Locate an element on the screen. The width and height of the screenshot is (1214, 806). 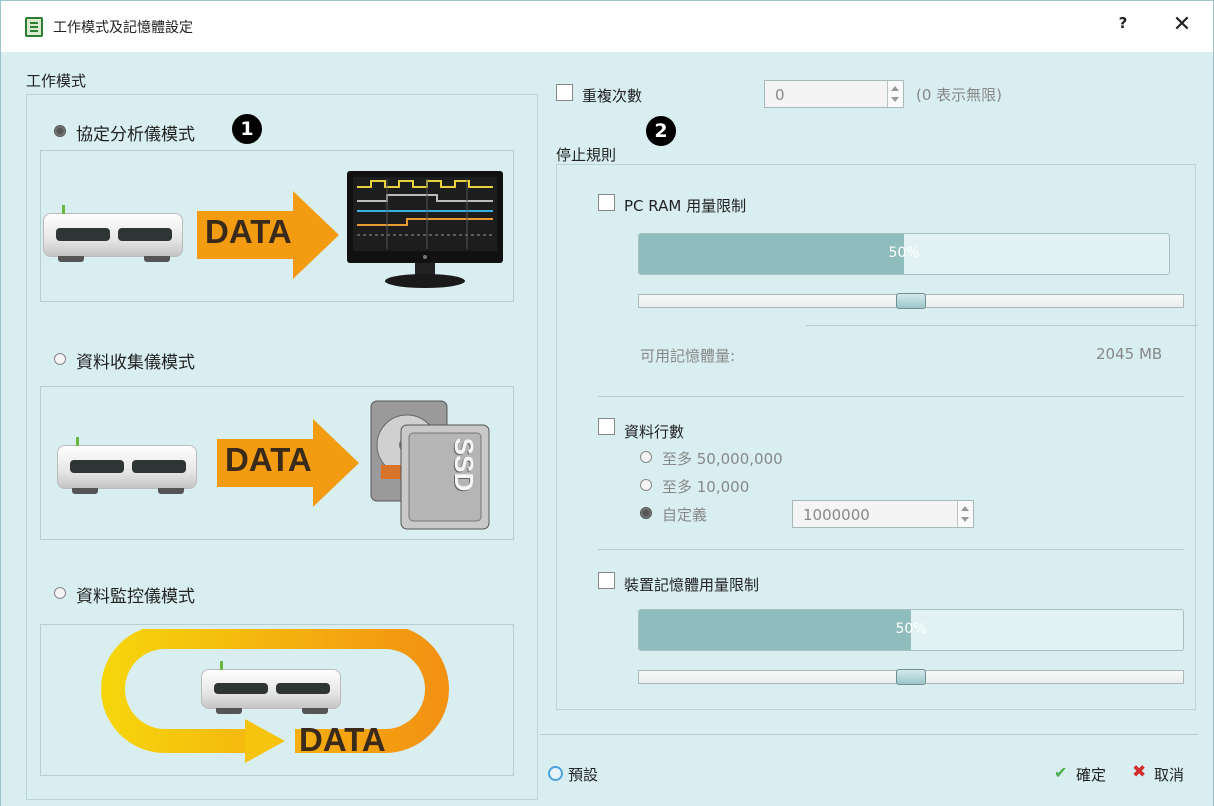
title-bar: 工作模式及記憶體設定 ? ✕ is located at coordinates (607, 26).